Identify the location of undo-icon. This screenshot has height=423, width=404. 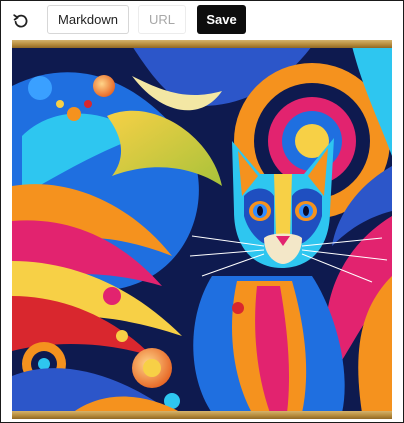
(20, 21).